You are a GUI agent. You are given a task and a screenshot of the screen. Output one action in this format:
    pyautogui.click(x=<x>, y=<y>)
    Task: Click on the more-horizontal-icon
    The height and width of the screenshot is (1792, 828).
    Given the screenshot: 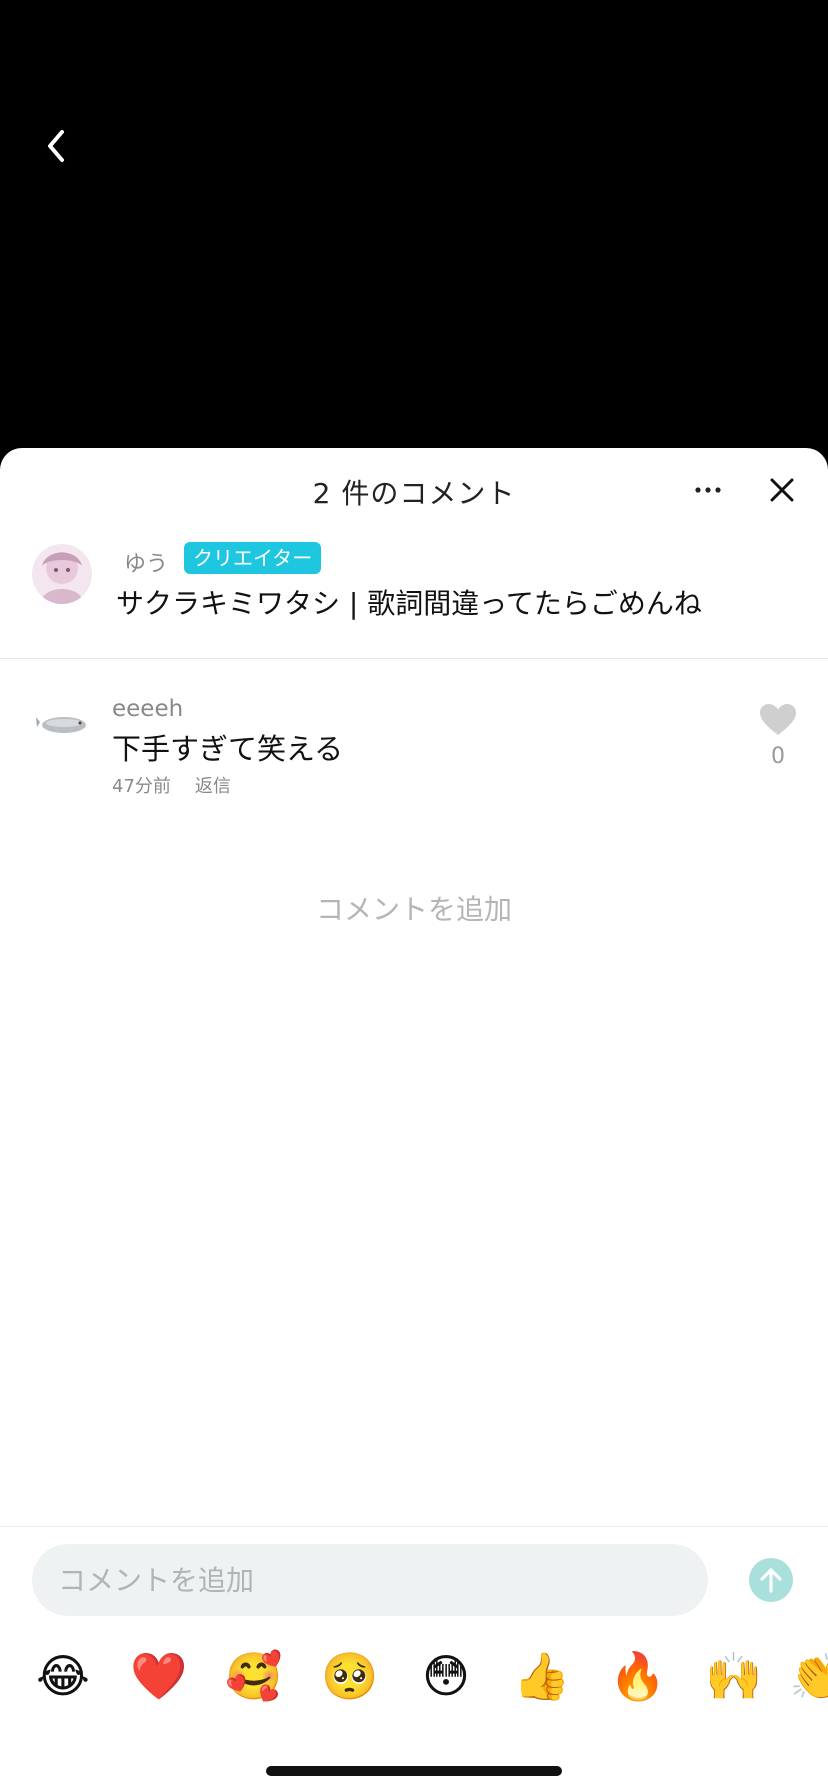 What is the action you would take?
    pyautogui.click(x=708, y=490)
    